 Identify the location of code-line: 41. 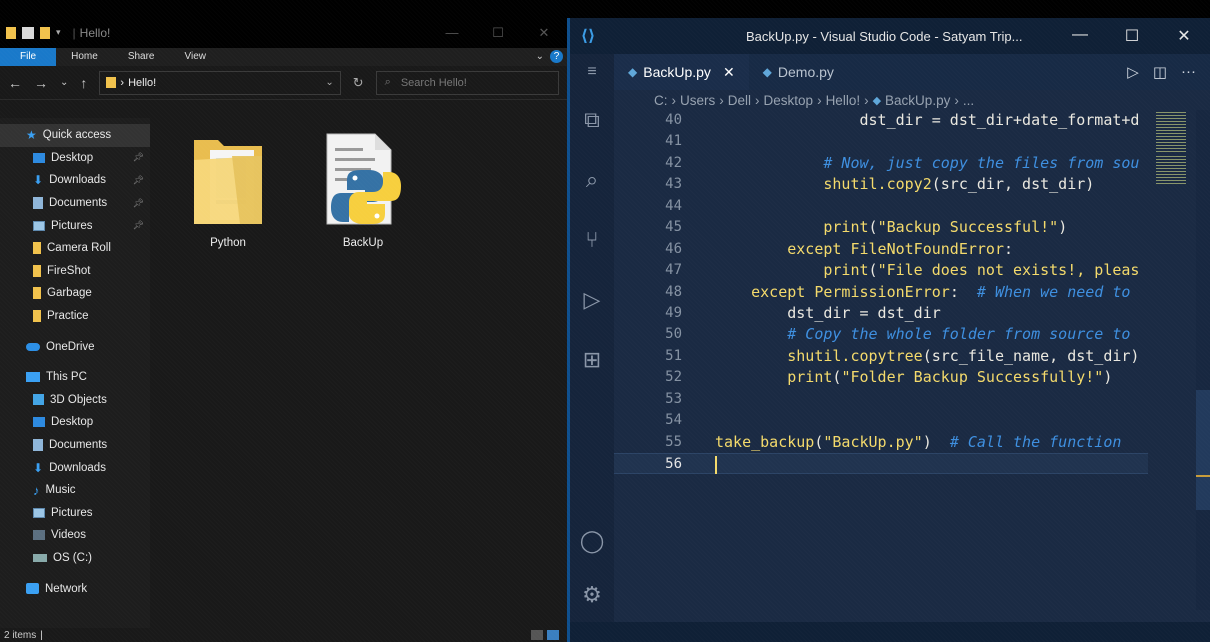
(881, 141).